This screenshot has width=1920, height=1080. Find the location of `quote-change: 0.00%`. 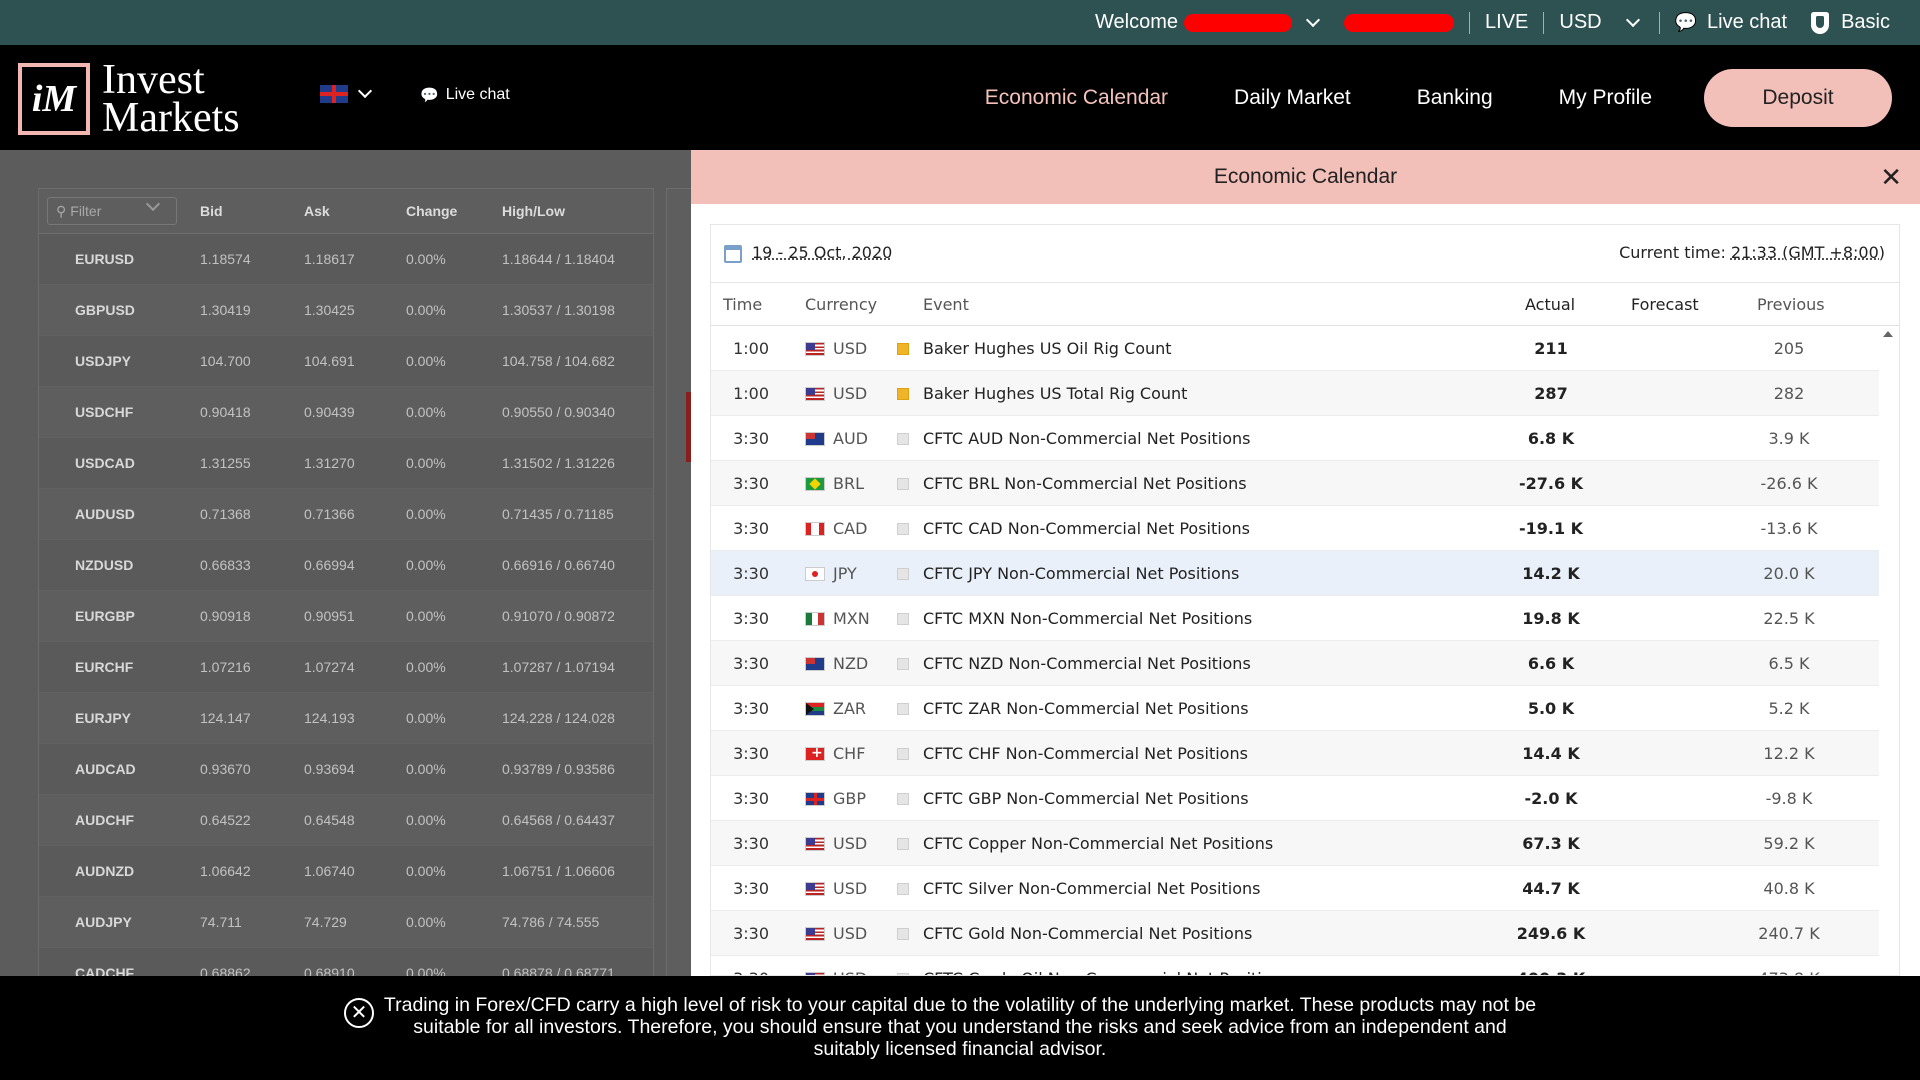

quote-change: 0.00% is located at coordinates (426, 259).